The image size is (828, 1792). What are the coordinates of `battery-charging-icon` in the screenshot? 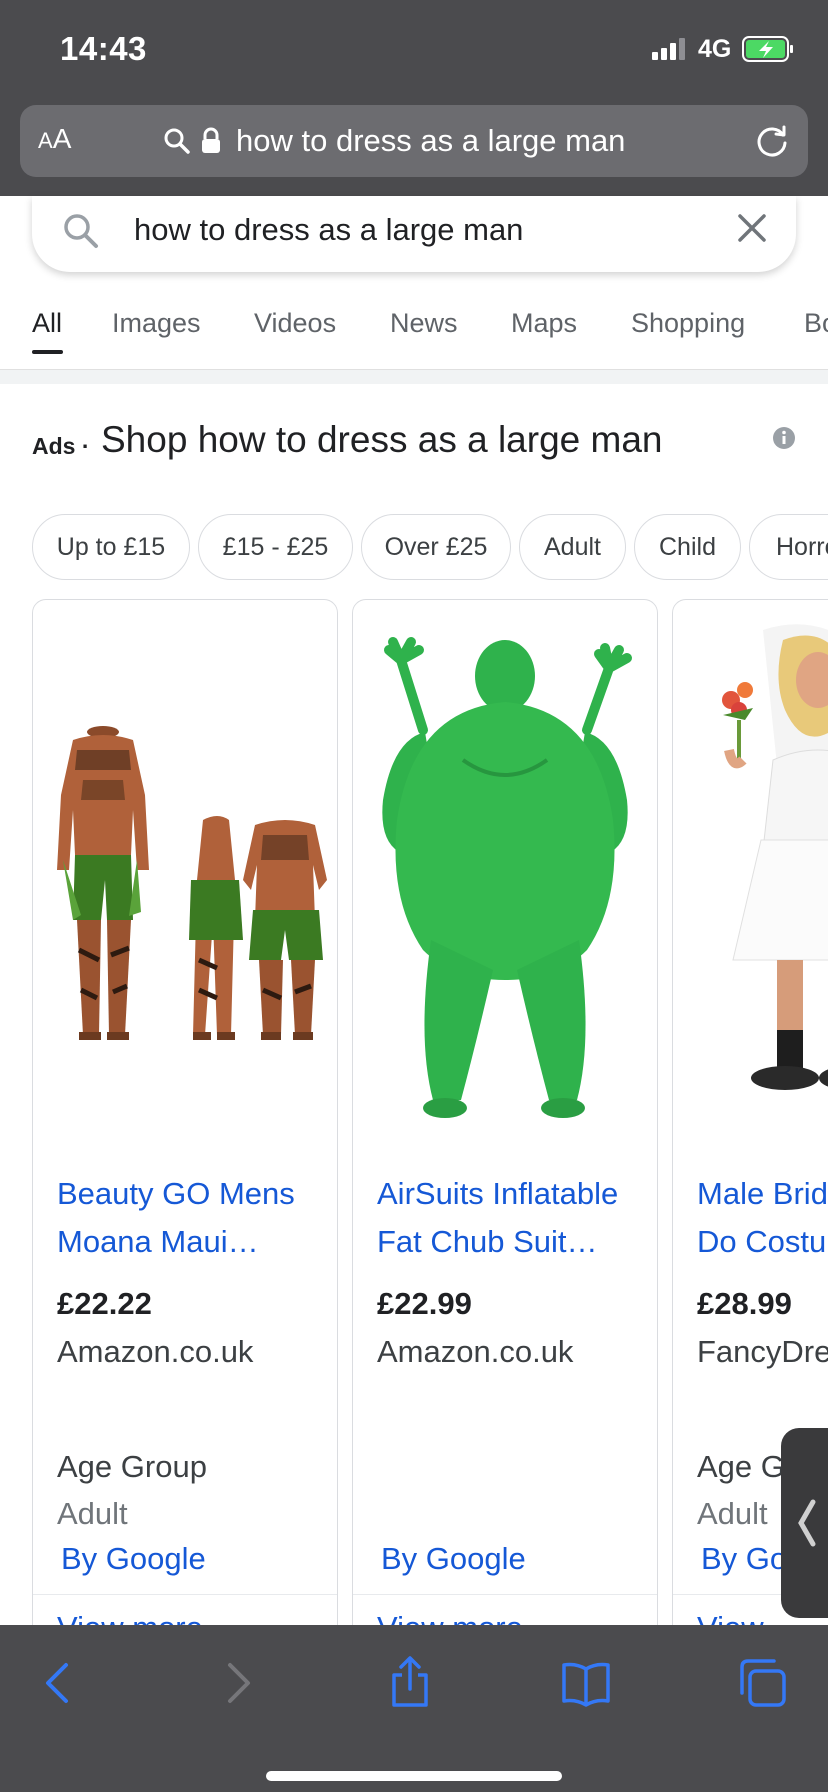 It's located at (767, 49).